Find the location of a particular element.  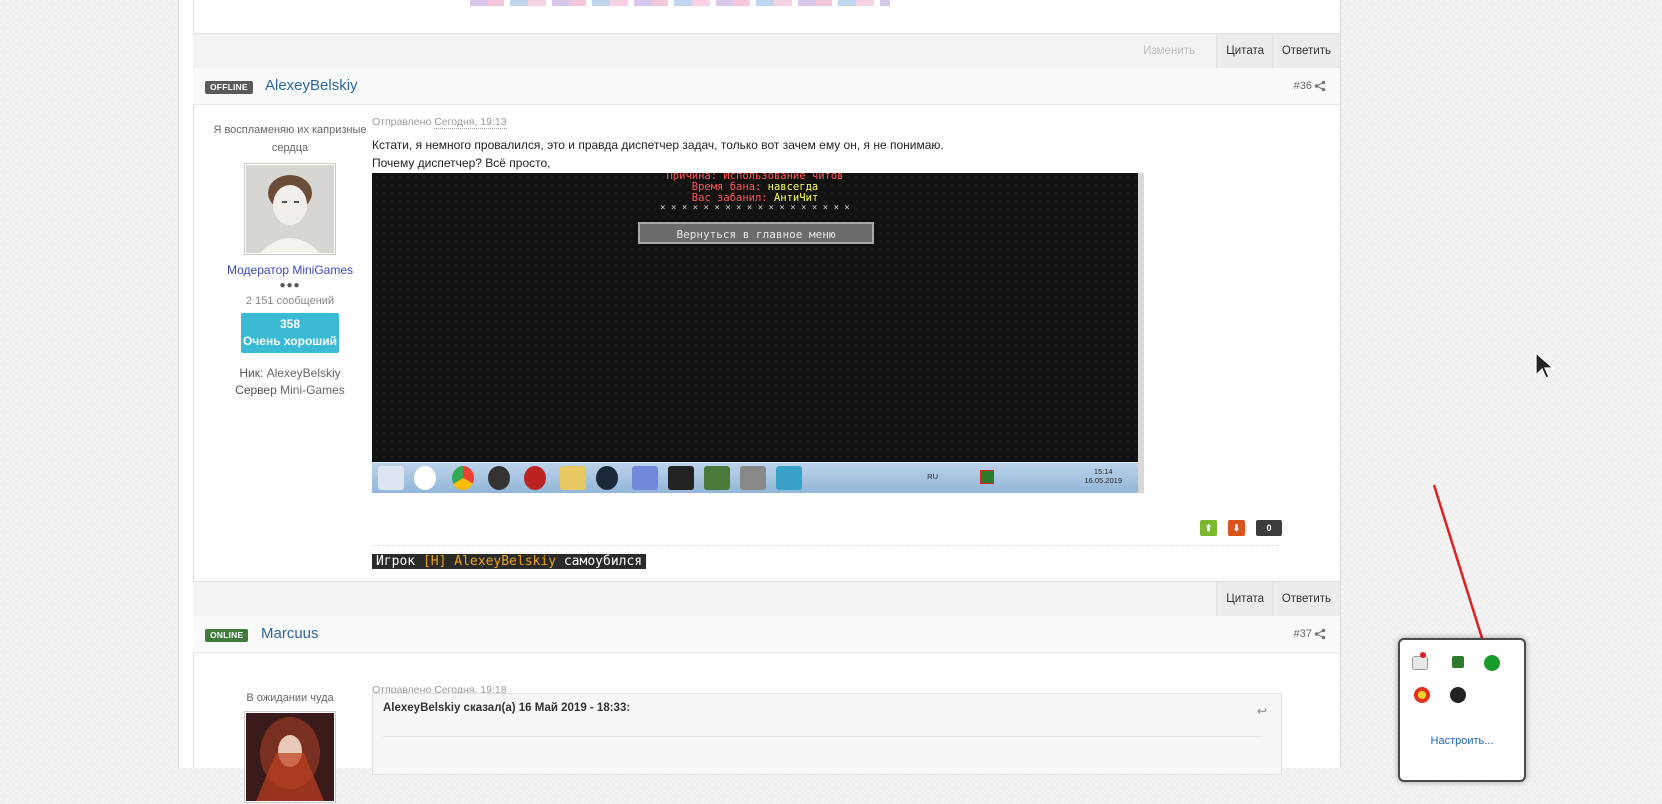

post-actions-bar-prev: Изменить Цитата Ответить is located at coordinates (766, 51).